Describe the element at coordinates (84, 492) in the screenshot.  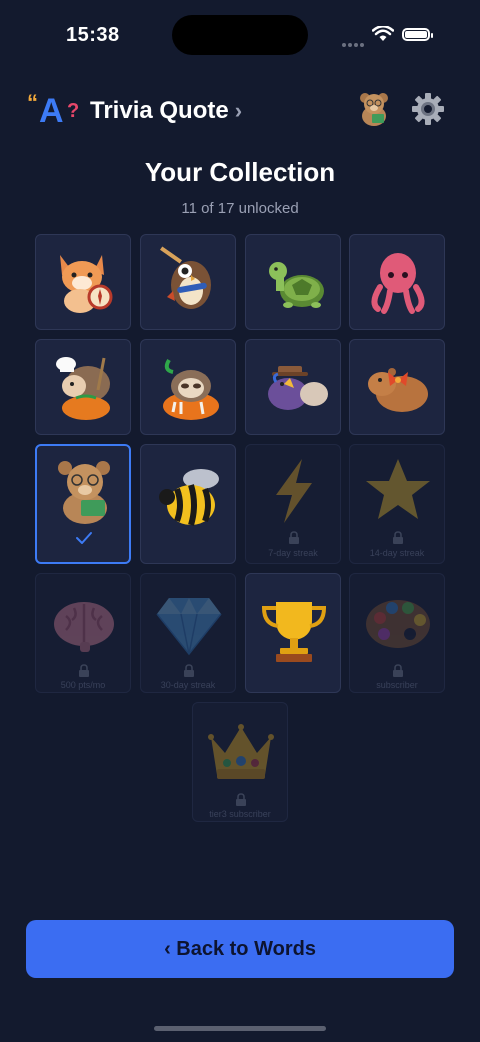
I see `bear-reading-icon` at that location.